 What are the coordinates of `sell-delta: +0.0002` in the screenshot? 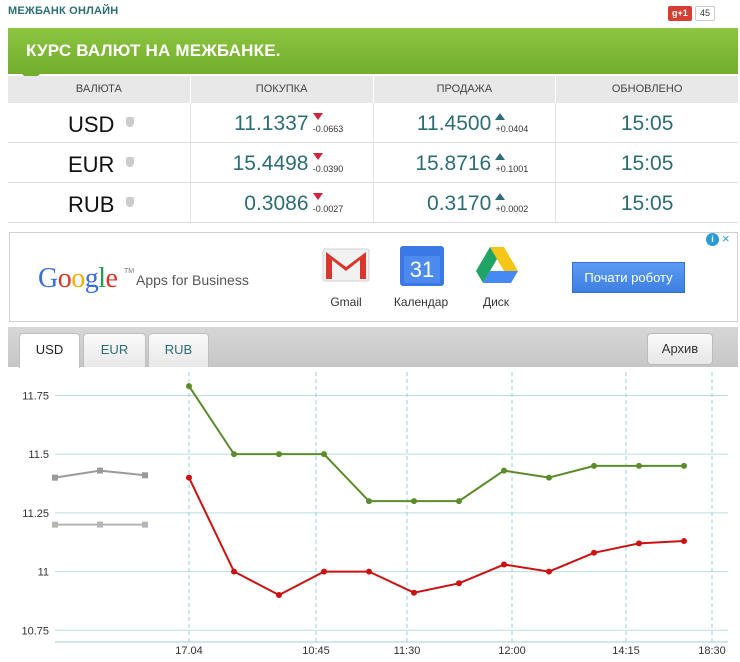 It's located at (512, 209).